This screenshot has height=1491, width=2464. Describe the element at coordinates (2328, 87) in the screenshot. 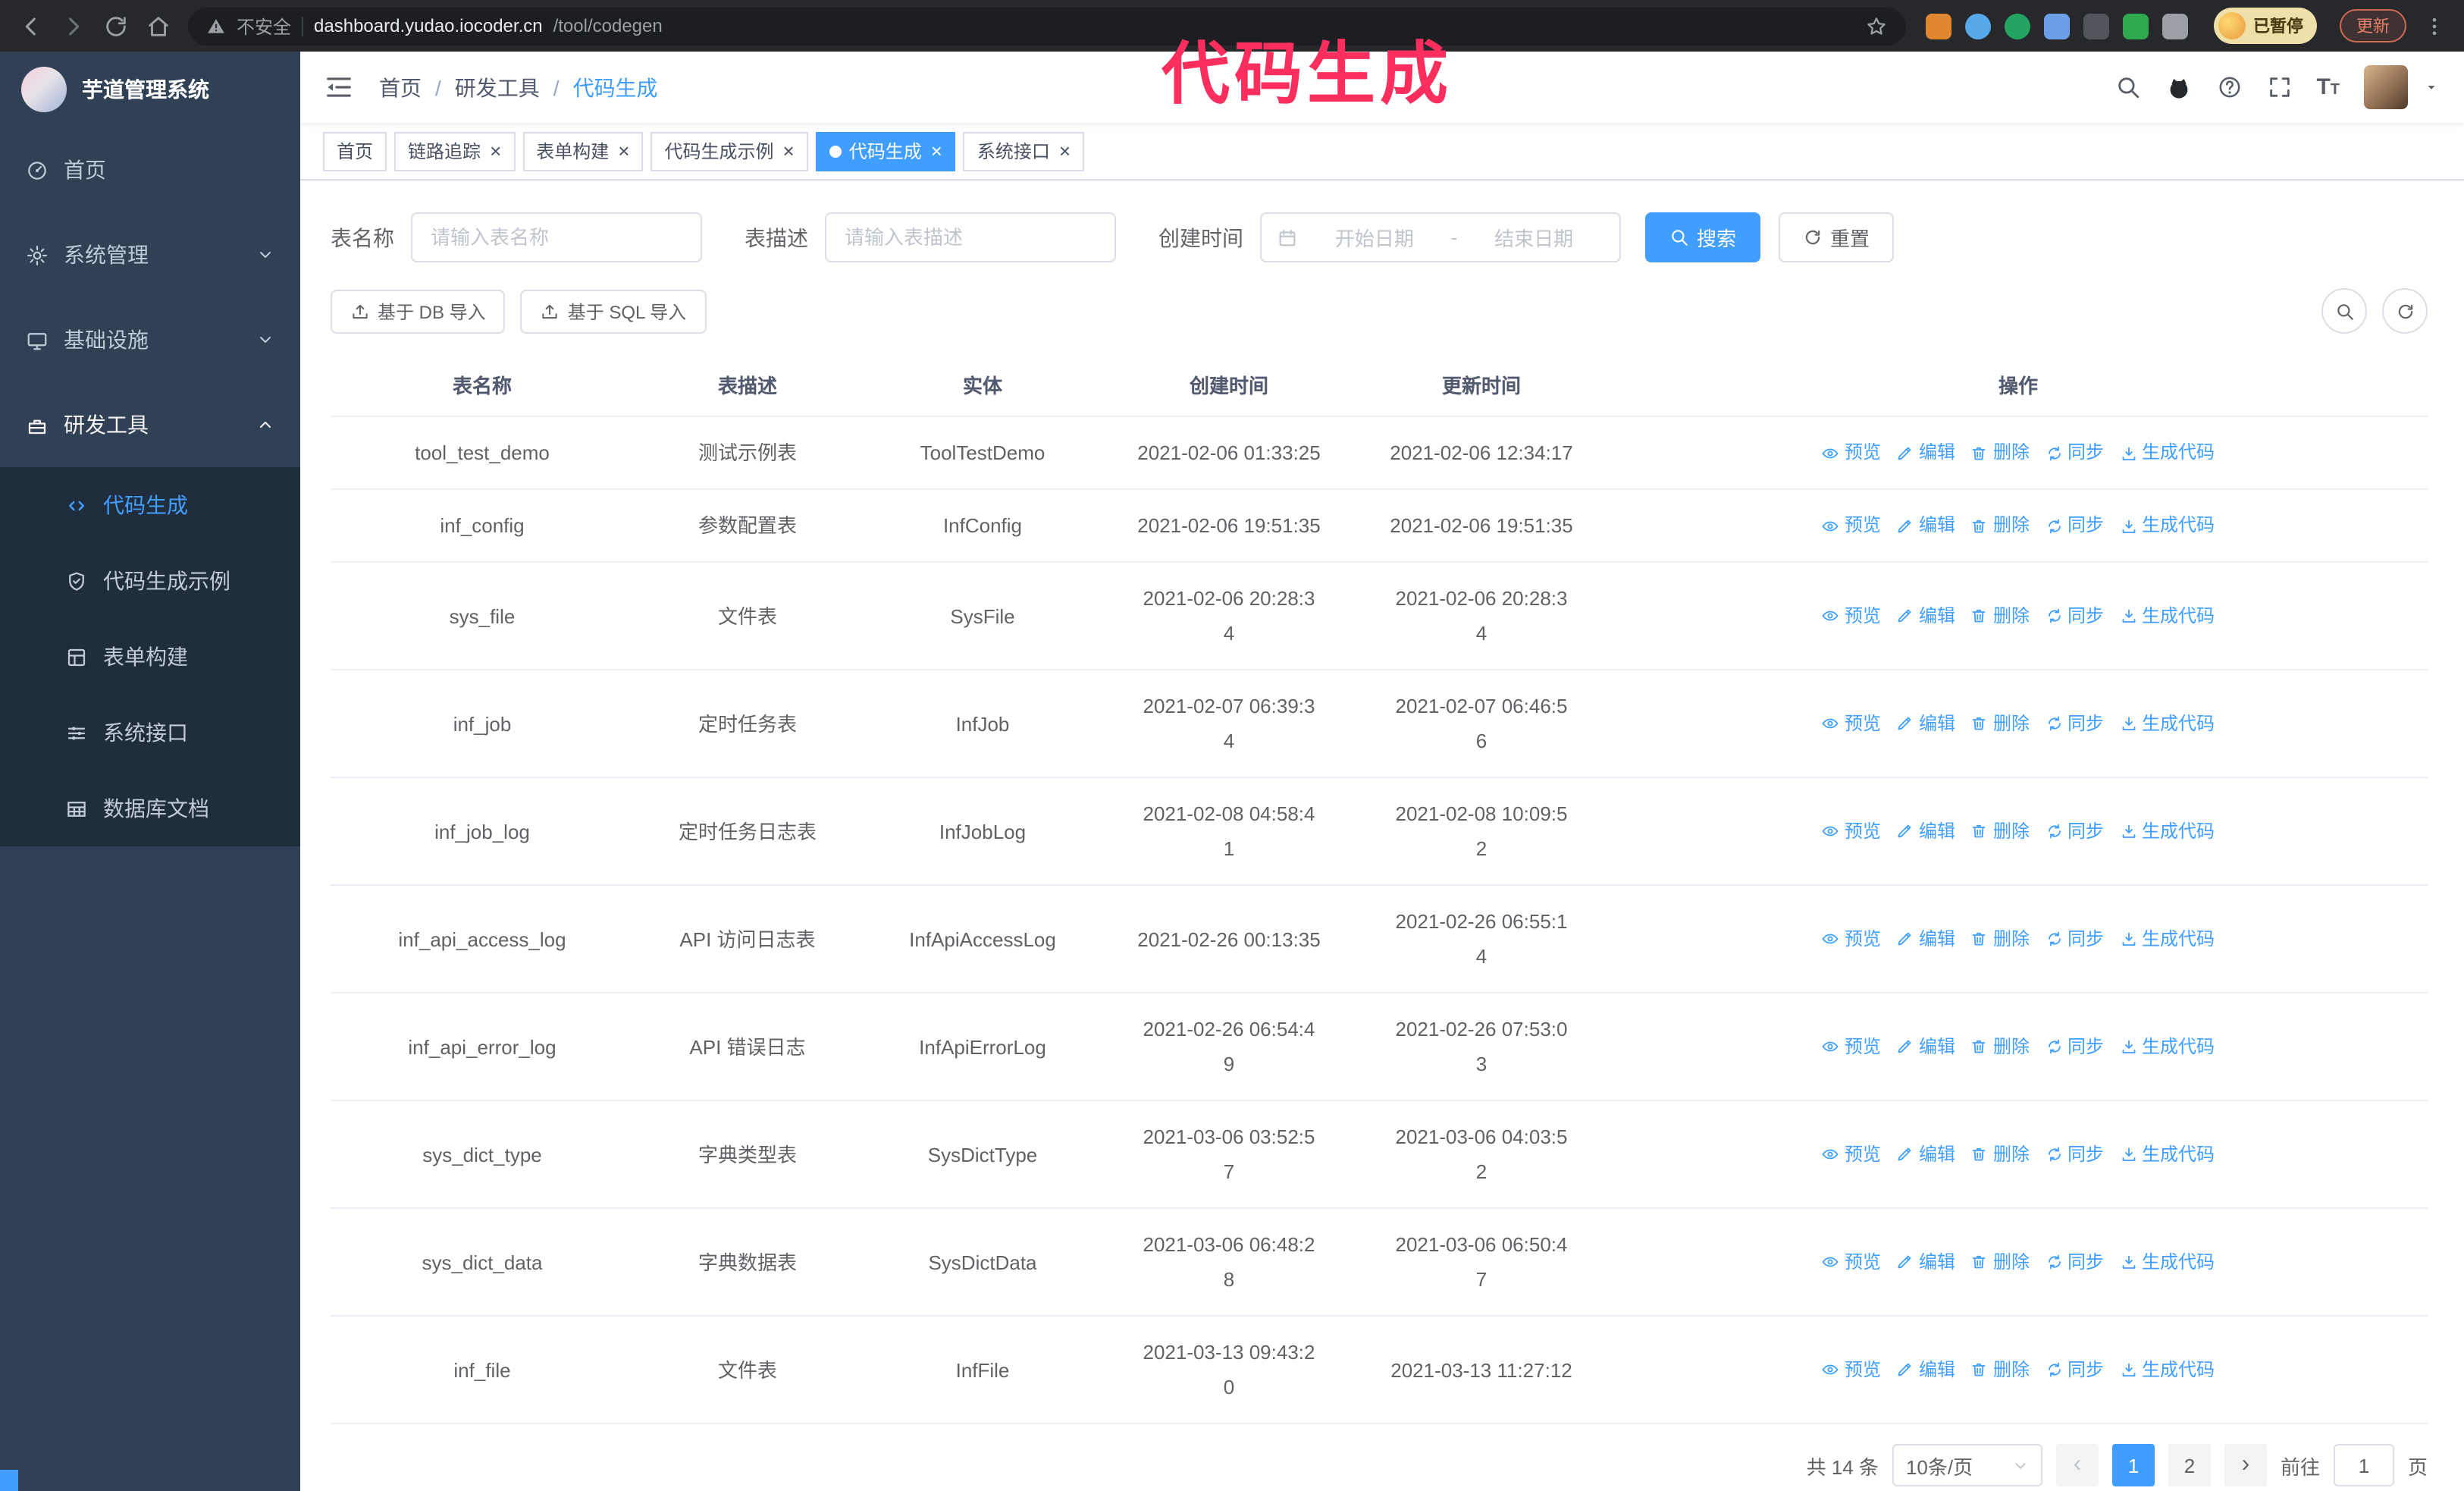

I see `font-size-icon: TT` at that location.